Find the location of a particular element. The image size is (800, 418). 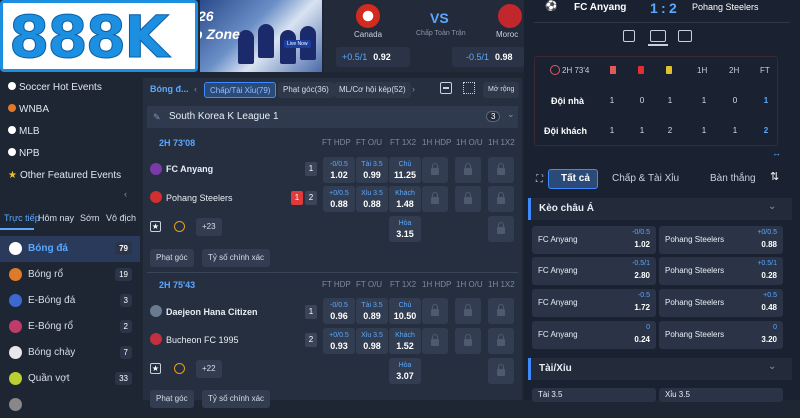

odd-cell: Chủ 11.25 is located at coordinates (405, 170).